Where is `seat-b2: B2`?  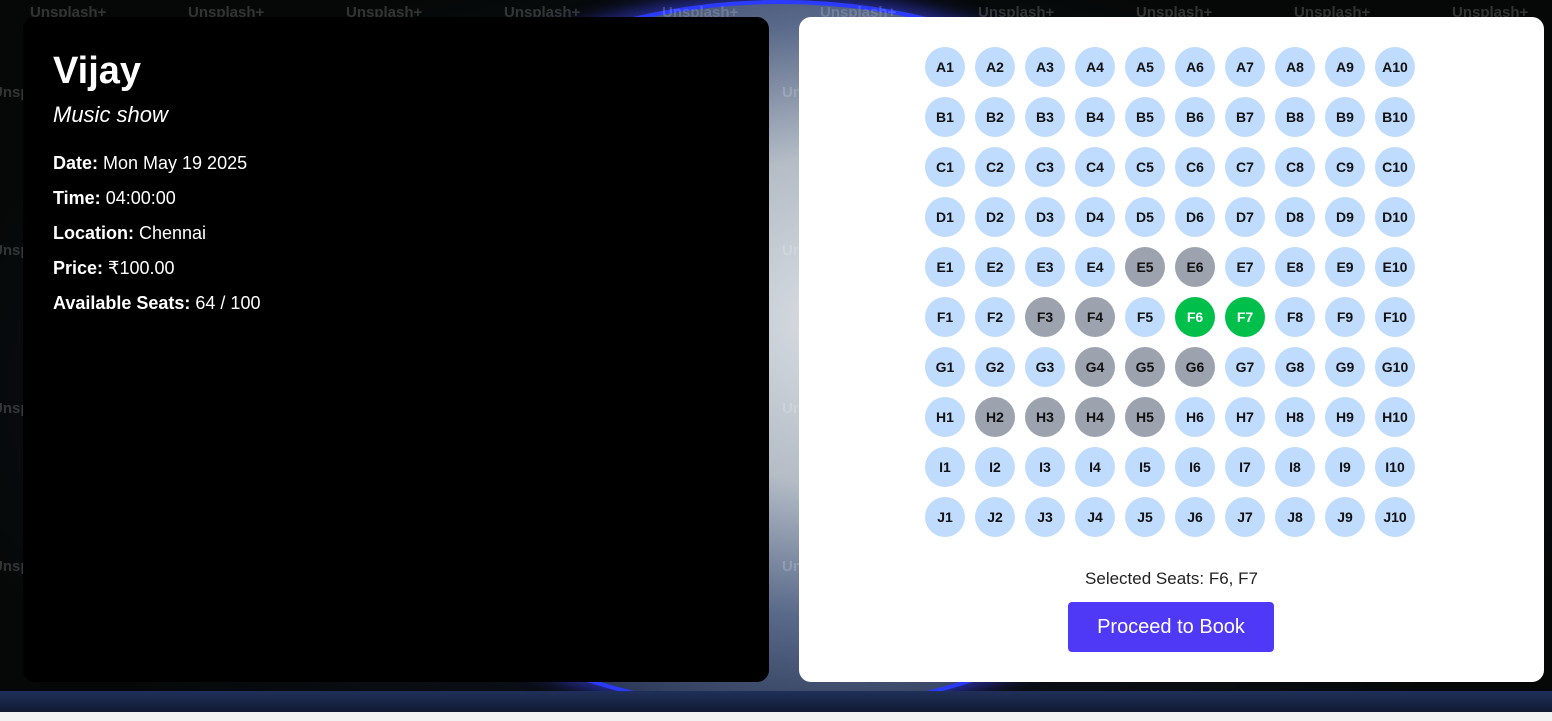 seat-b2: B2 is located at coordinates (995, 117).